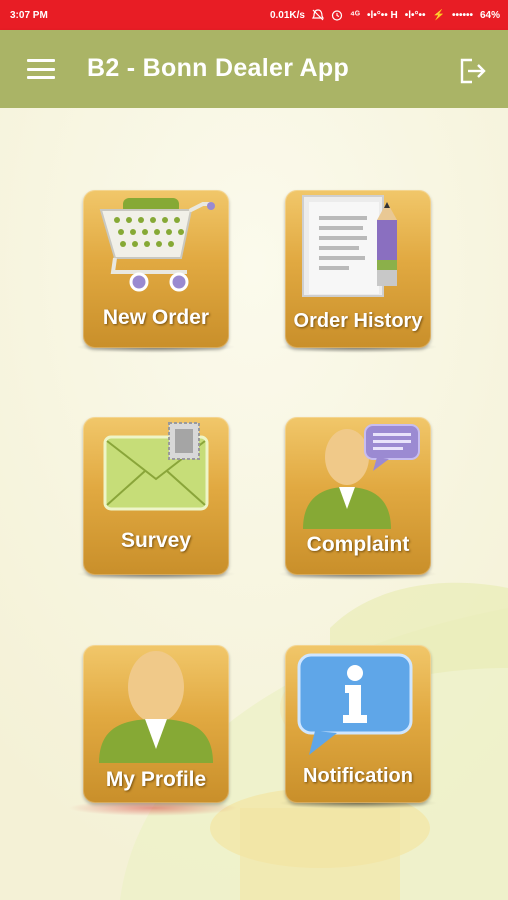  Describe the element at coordinates (156, 317) in the screenshot. I see `tile-label: New Order` at that location.